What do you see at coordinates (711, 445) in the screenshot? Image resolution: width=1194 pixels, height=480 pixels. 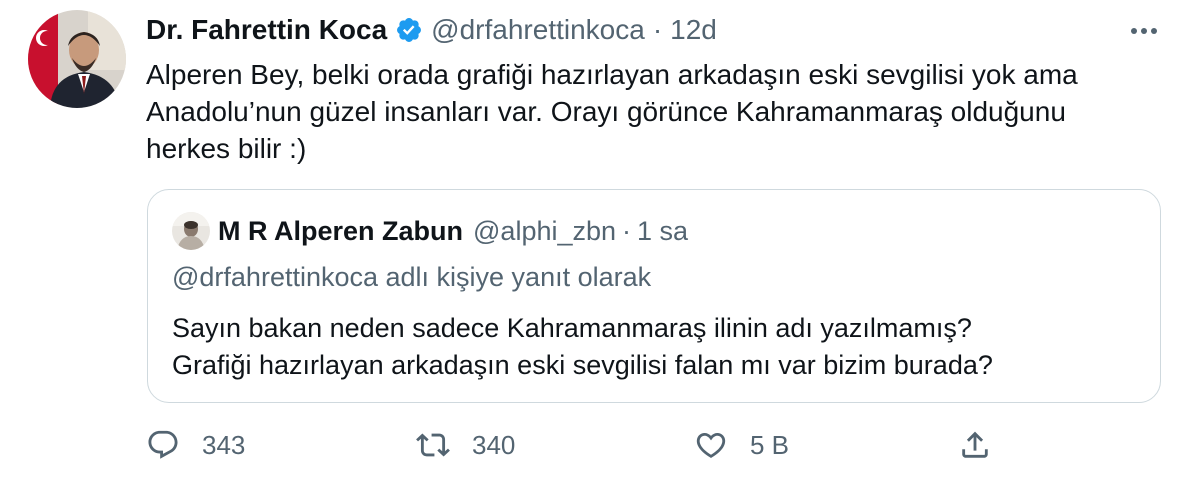 I see `like-icon` at bounding box center [711, 445].